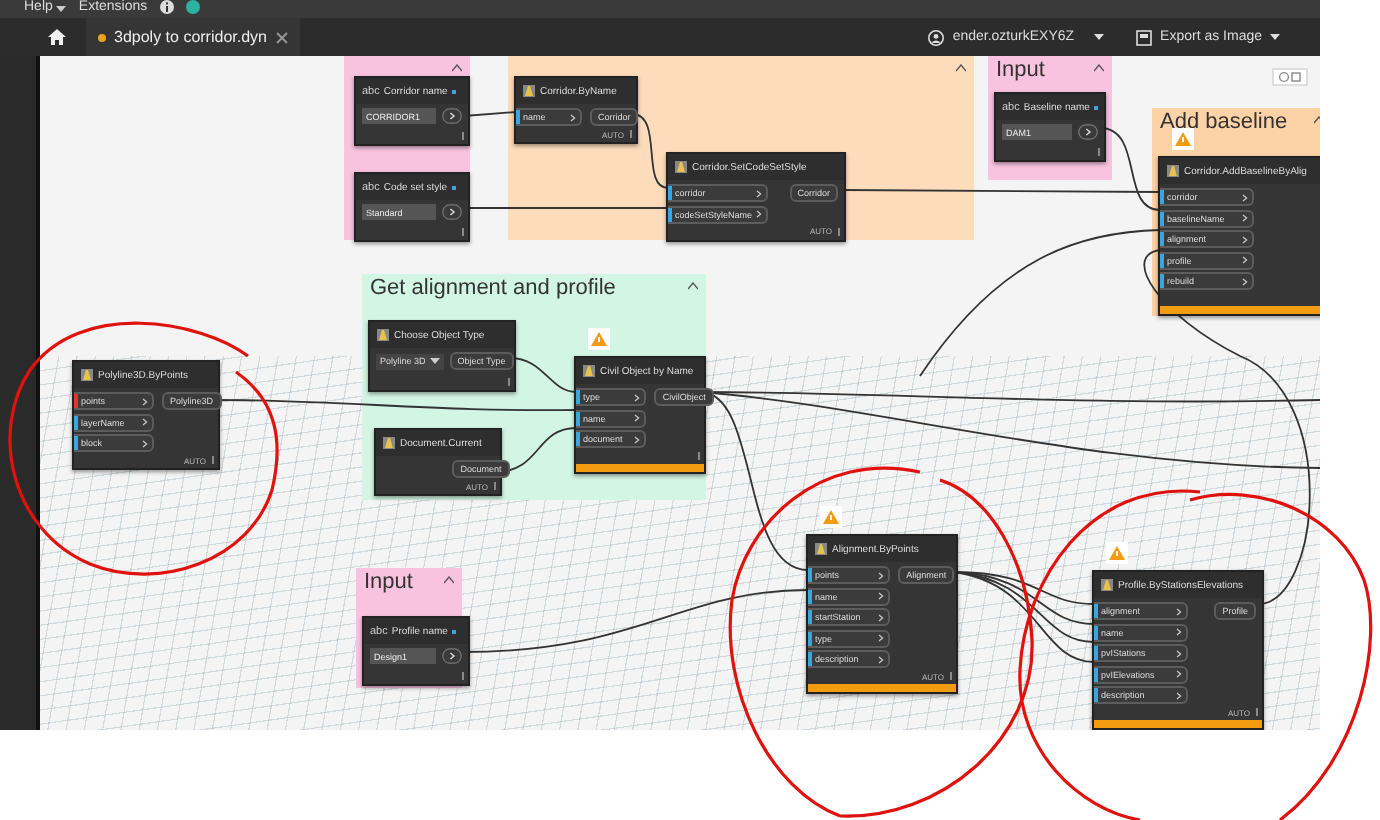 The width and height of the screenshot is (1380, 820). Describe the element at coordinates (936, 37) in the screenshot. I see `user-icon` at that location.